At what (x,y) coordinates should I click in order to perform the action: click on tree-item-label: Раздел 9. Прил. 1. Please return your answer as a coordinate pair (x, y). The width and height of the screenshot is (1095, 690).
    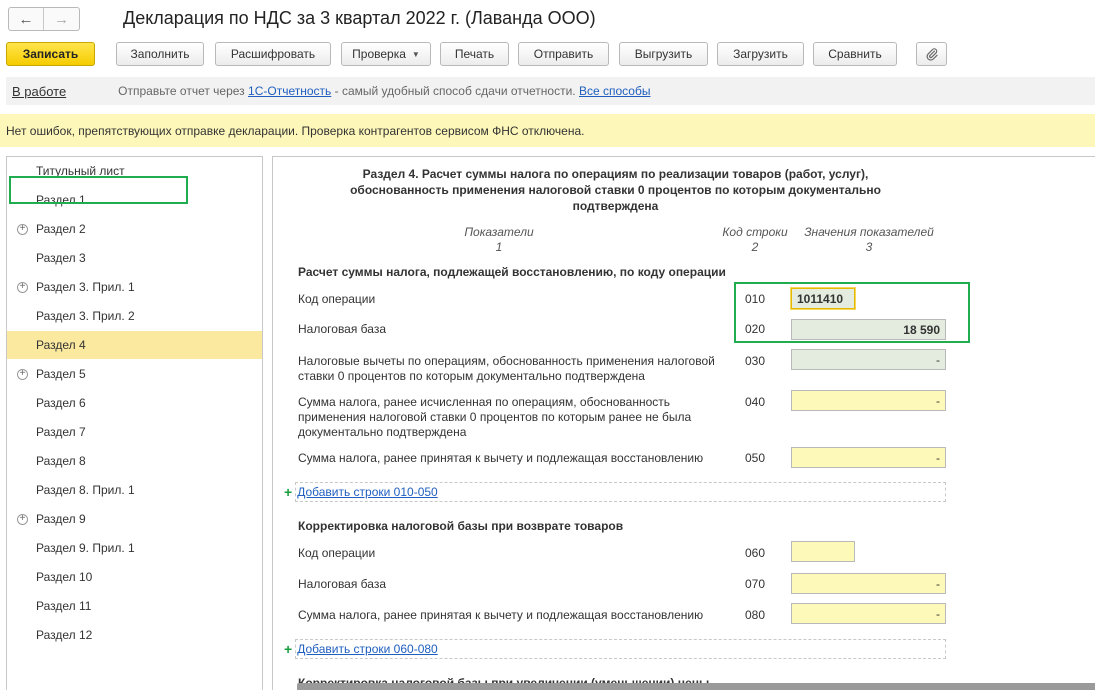
    Looking at the image, I should click on (85, 548).